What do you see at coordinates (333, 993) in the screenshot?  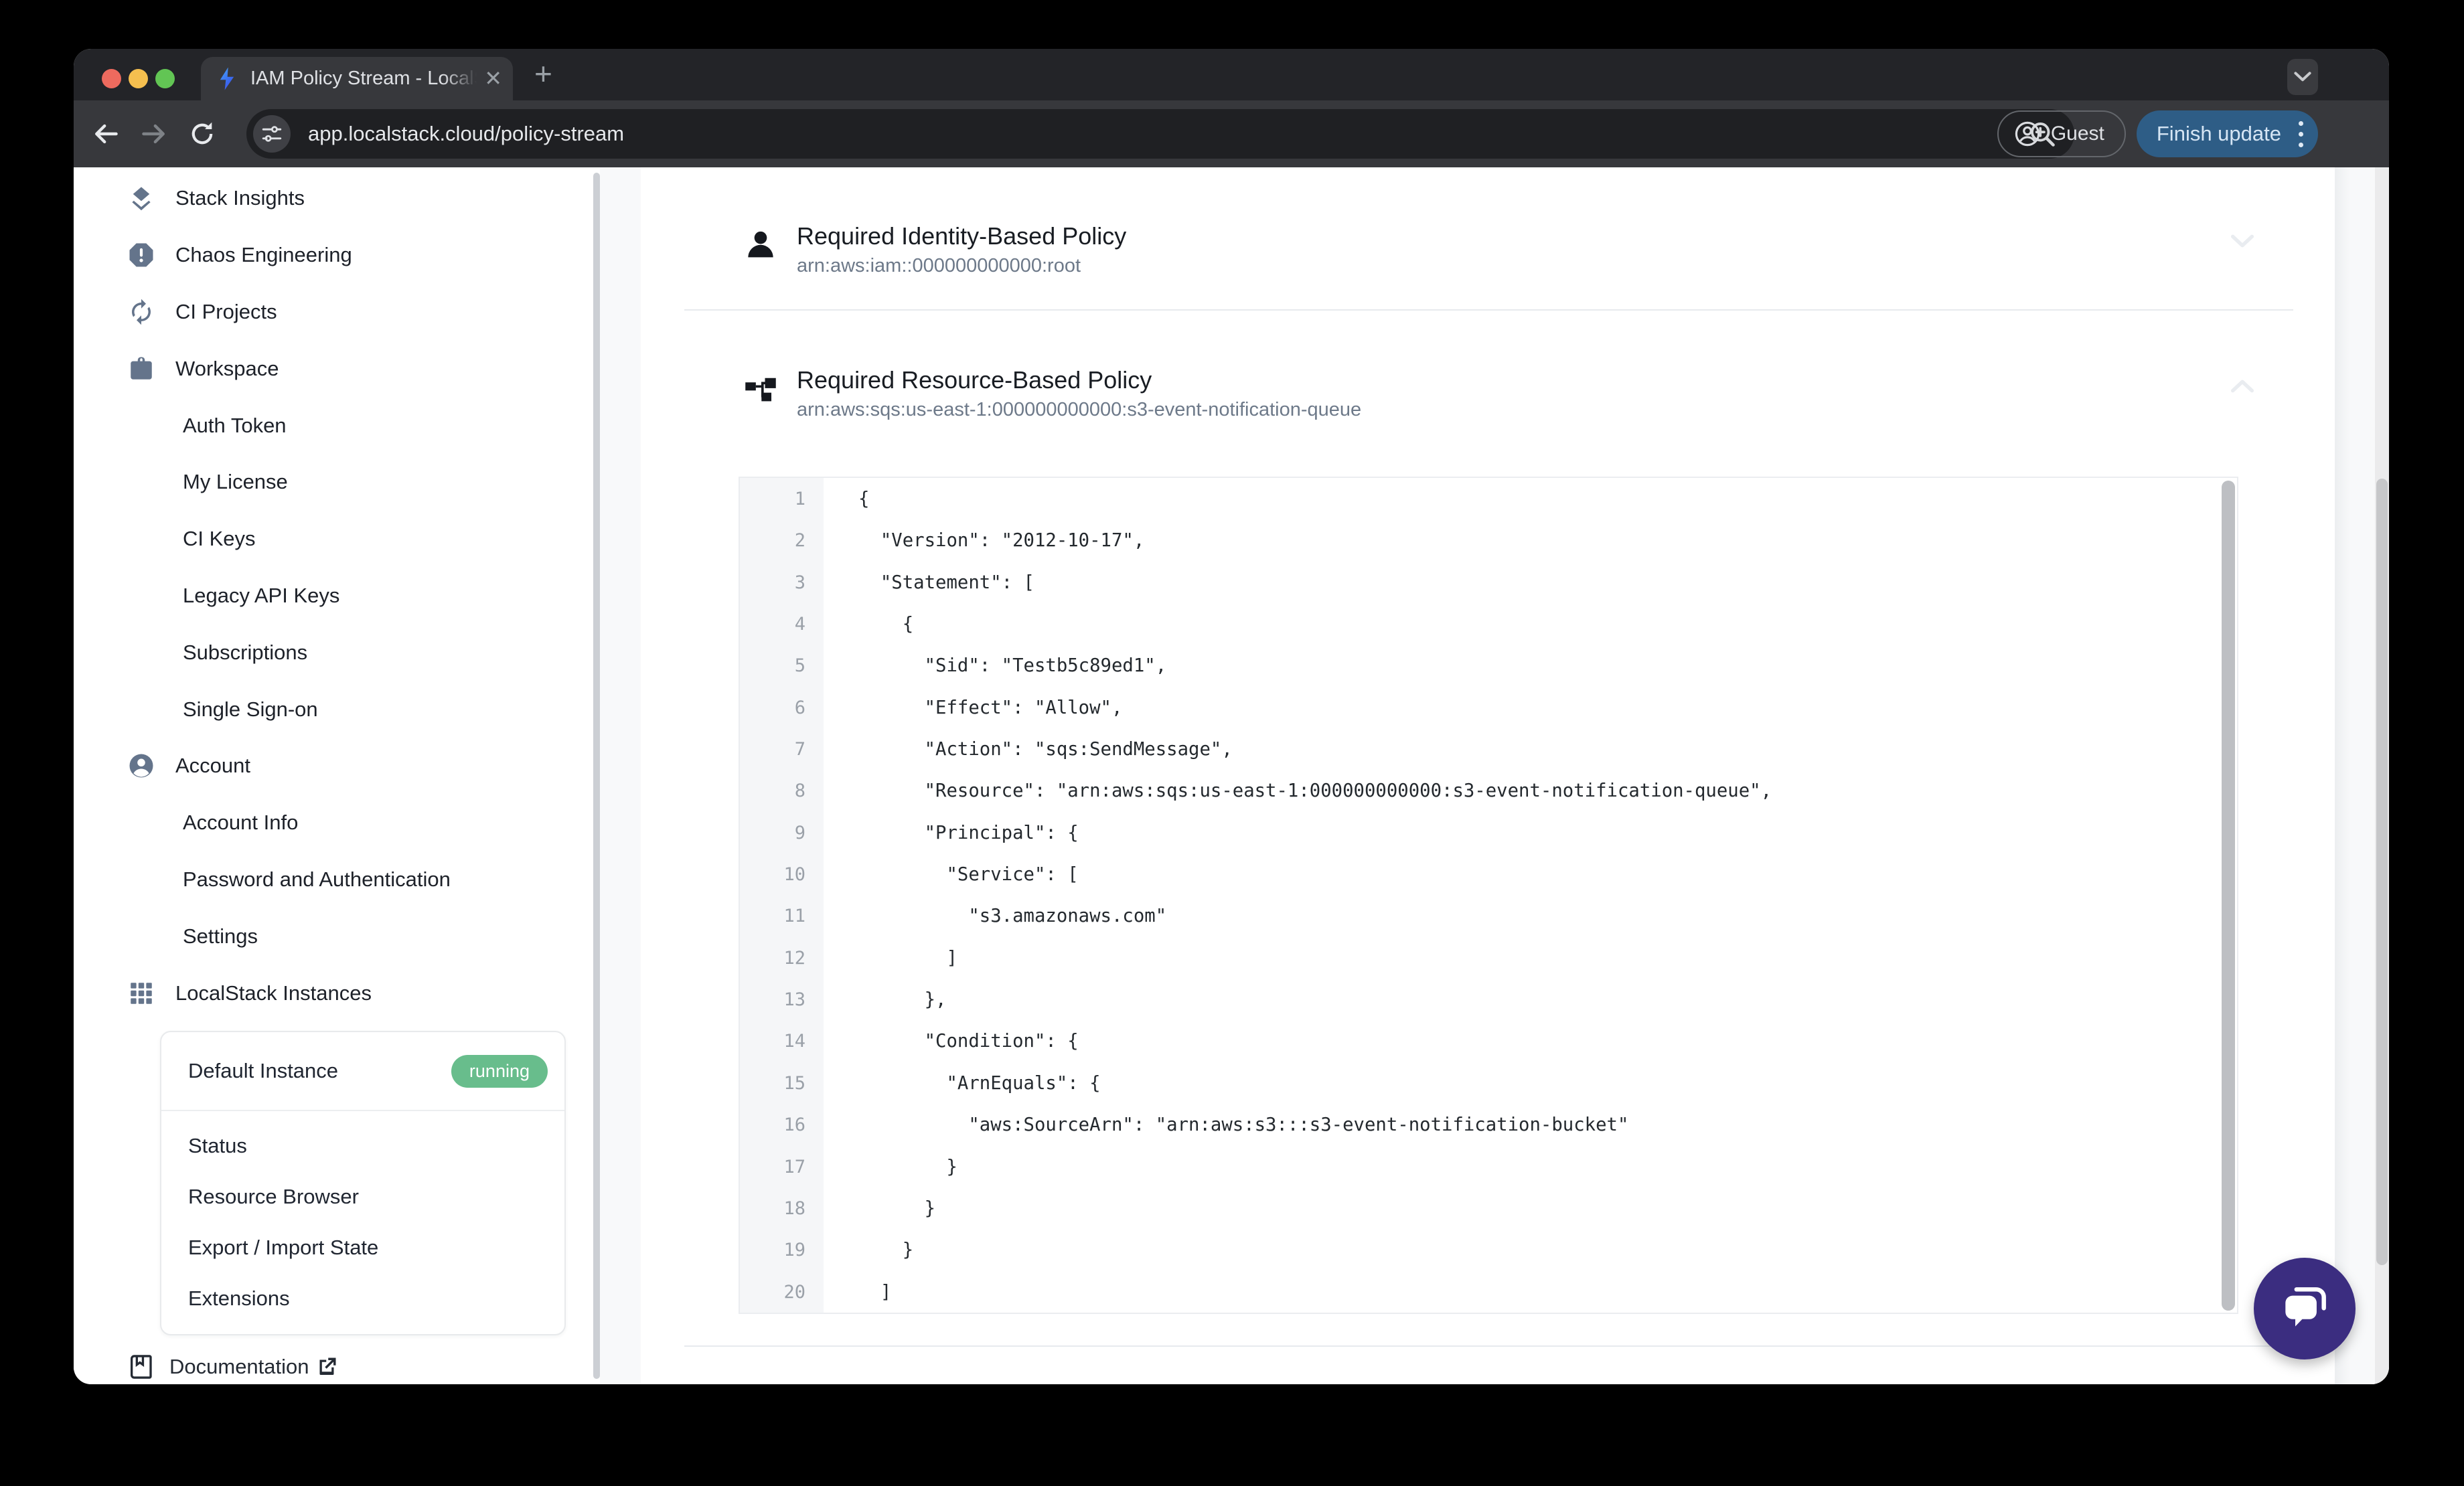 I see `sidebar-item-localstack-instances: LocalStack Instances` at bounding box center [333, 993].